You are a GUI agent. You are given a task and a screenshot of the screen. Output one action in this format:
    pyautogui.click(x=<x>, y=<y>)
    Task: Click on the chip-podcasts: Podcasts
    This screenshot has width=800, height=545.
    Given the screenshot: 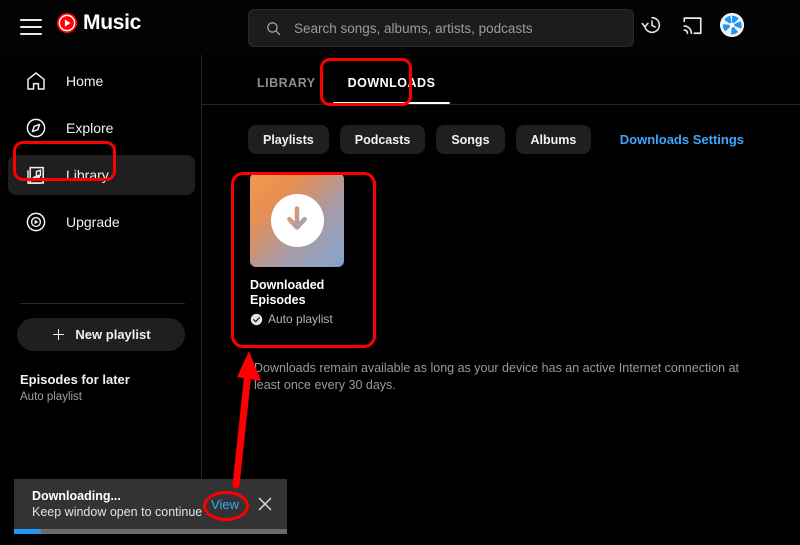 What is the action you would take?
    pyautogui.click(x=382, y=139)
    